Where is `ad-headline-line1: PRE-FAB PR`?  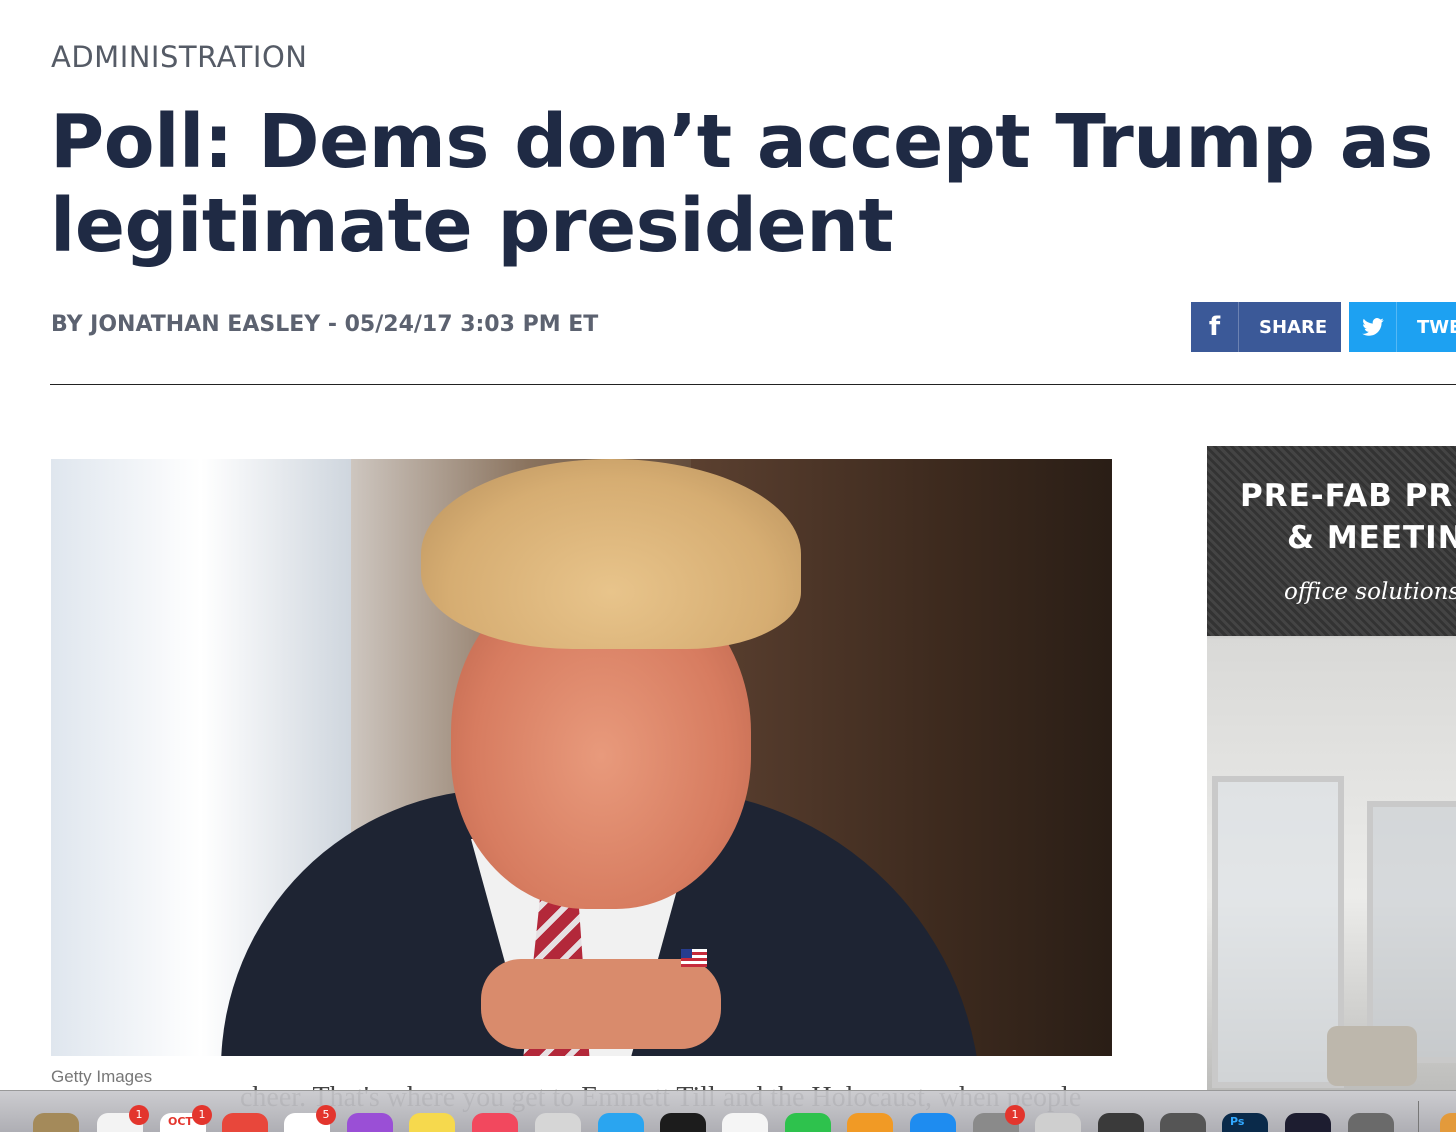
ad-headline-line1: PRE-FAB PR is located at coordinates (1347, 496).